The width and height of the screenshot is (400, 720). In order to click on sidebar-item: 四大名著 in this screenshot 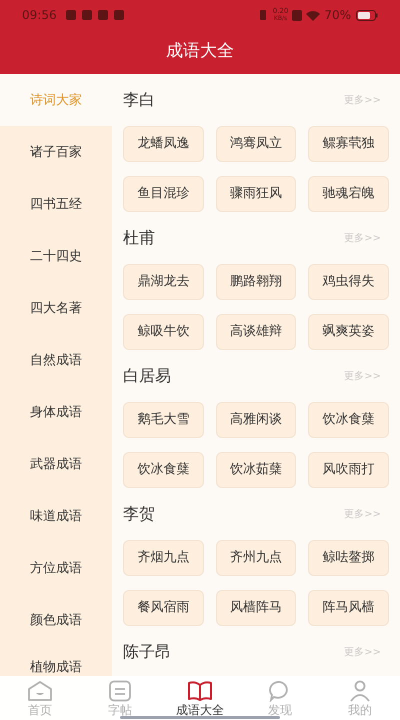, I will do `click(56, 308)`.